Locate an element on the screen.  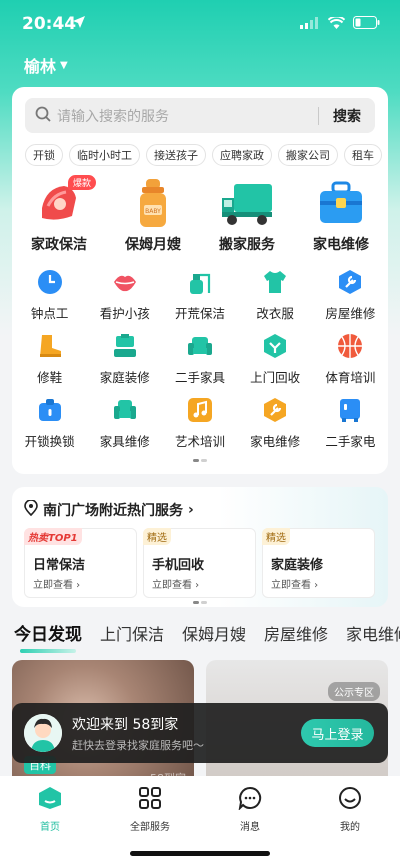
grid-item-label: 改衣服 is located at coordinates (275, 313).